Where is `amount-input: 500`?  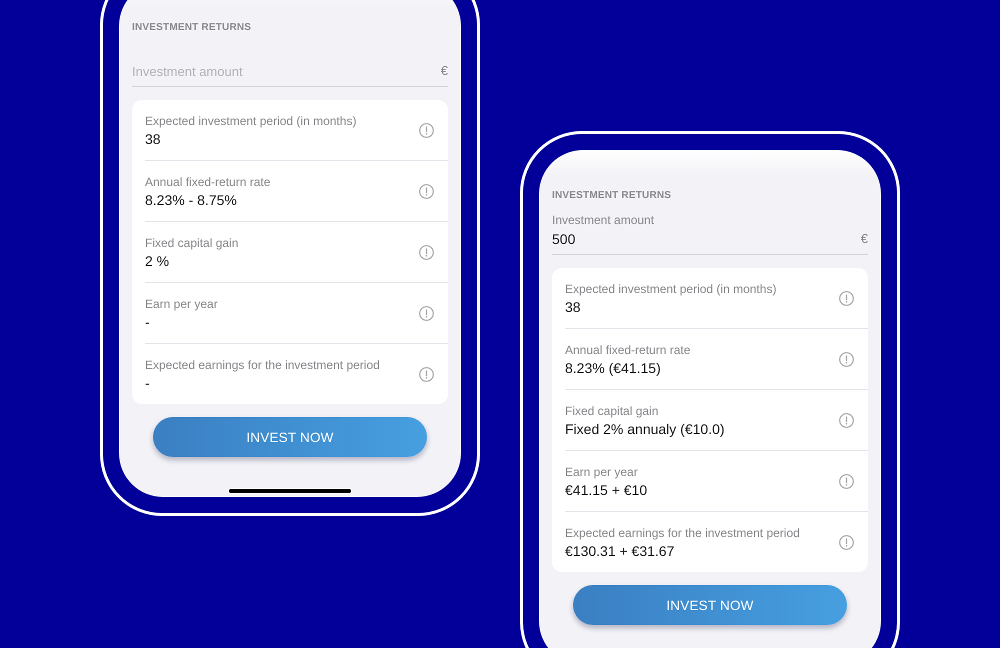 amount-input: 500 is located at coordinates (706, 239).